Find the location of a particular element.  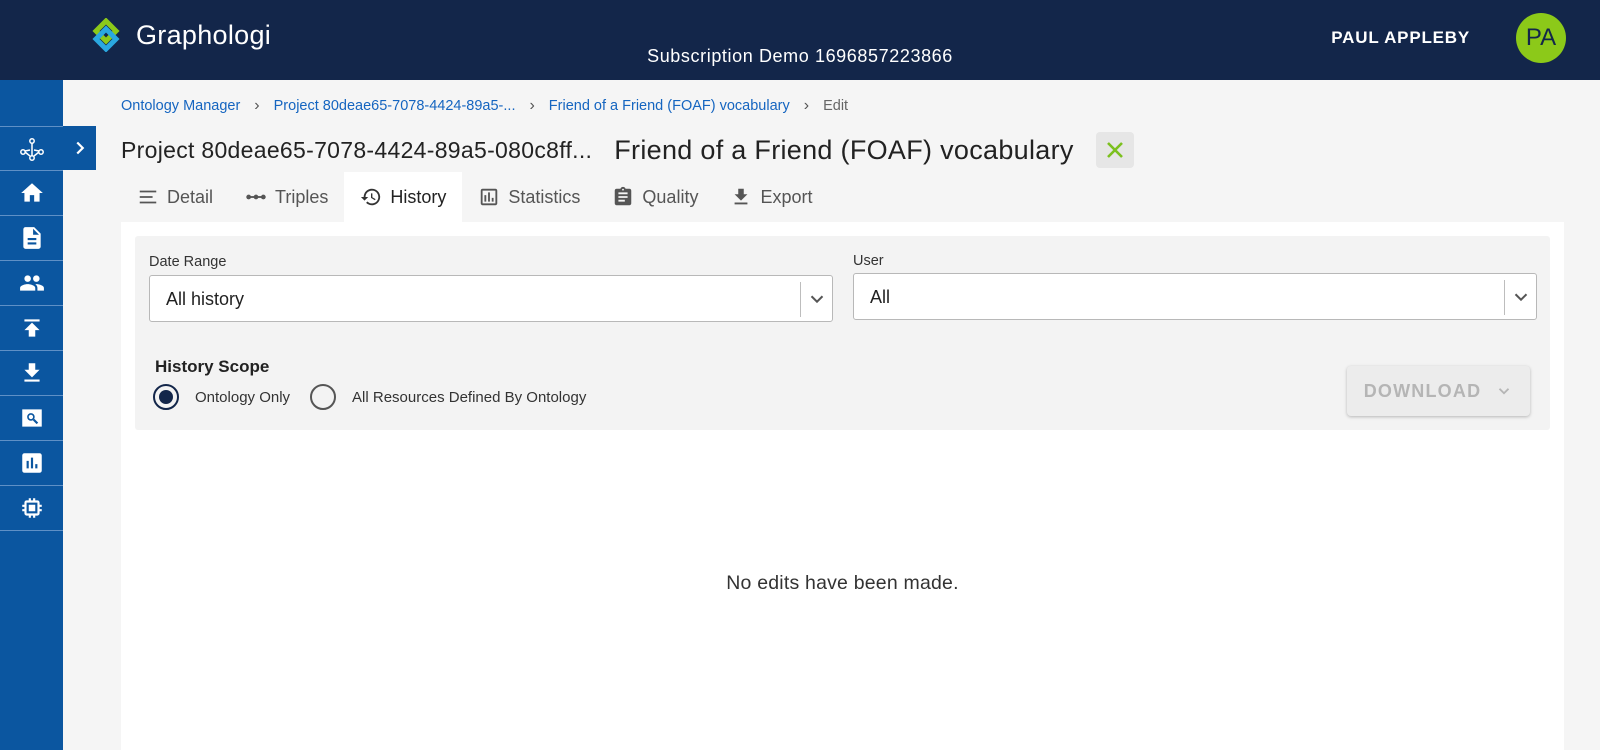

breadcrumb-current: Edit is located at coordinates (836, 106).